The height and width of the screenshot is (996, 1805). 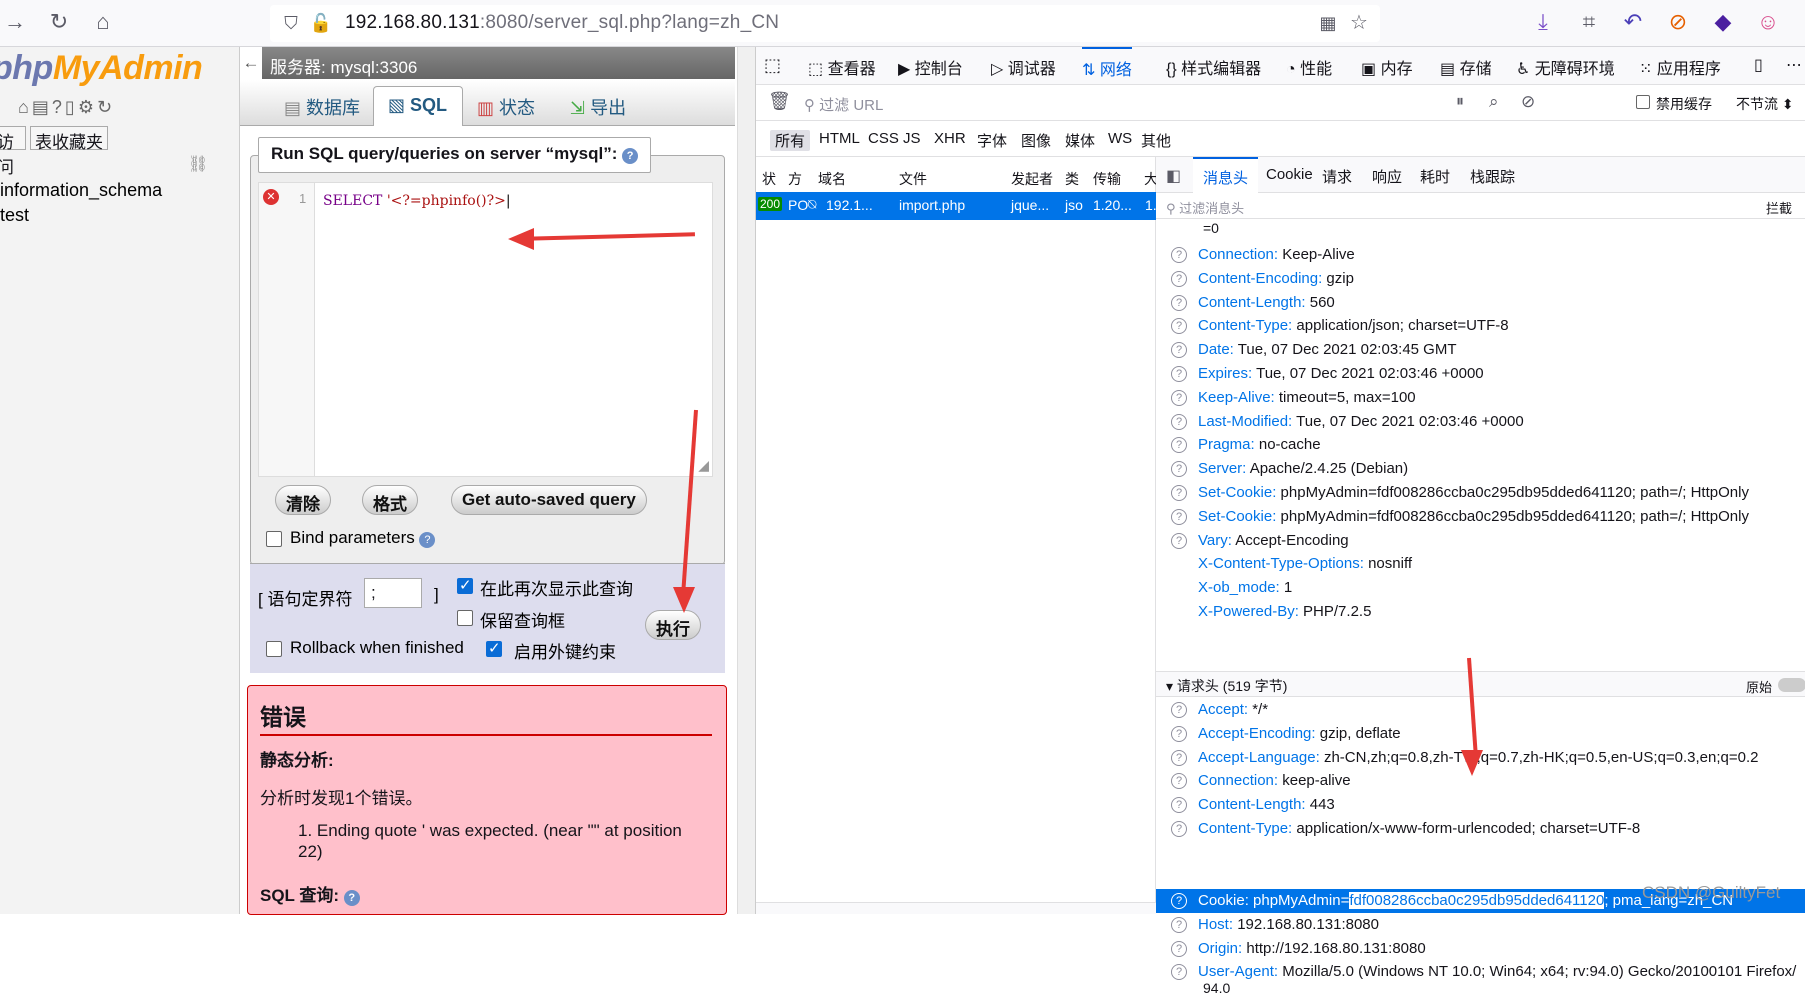 What do you see at coordinates (393, 593) in the screenshot?
I see `delimiter-input: ;` at bounding box center [393, 593].